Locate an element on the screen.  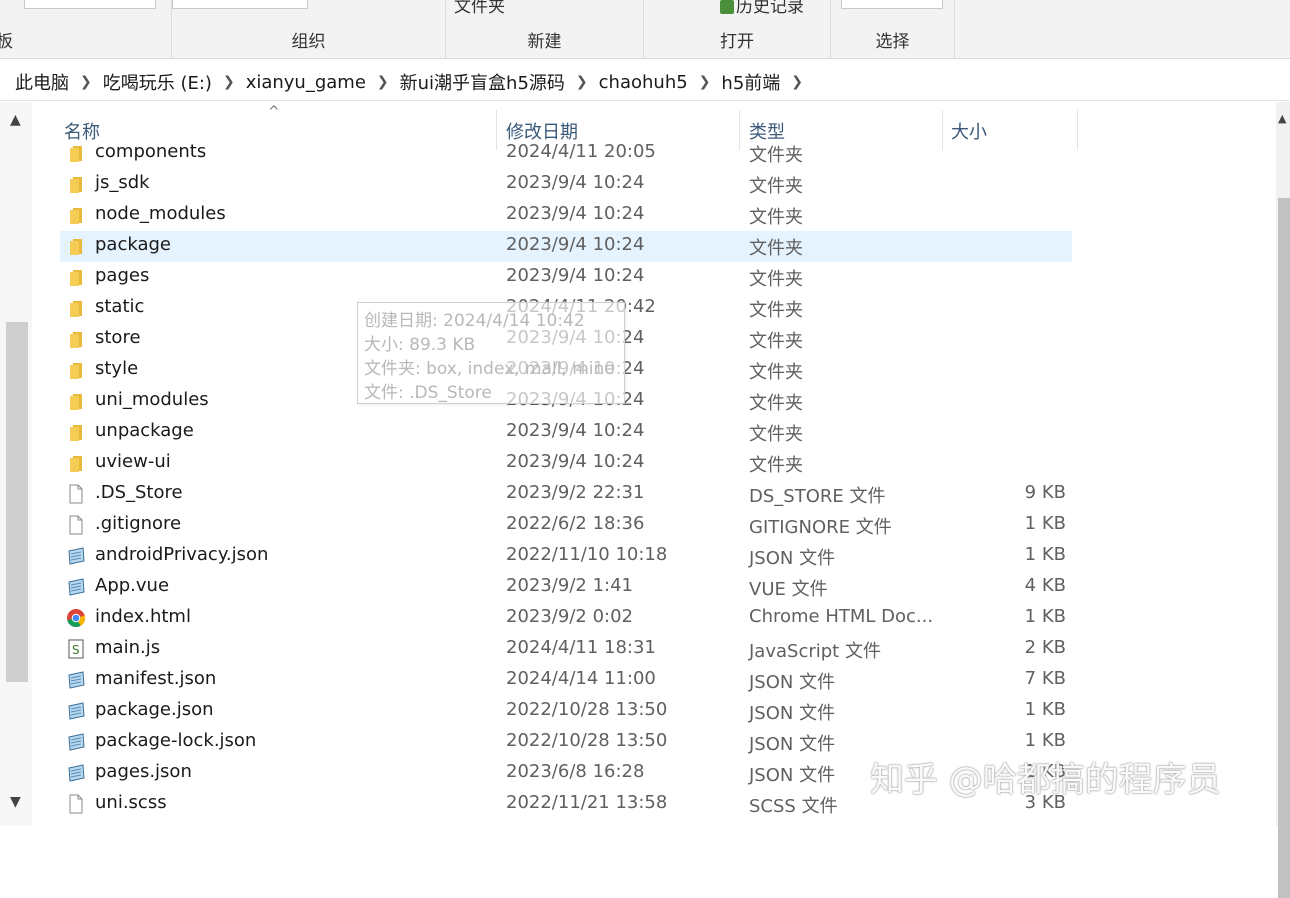
file-row: .DS_Store 2023/9/2 22:31 DS_STORE 文件 9 KB is located at coordinates (566, 494).